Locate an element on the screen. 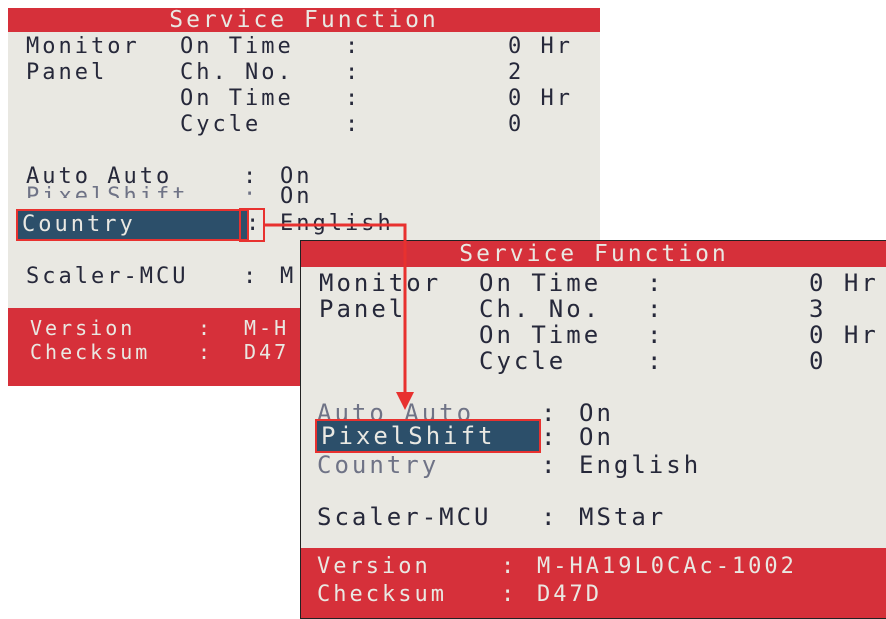 The image size is (886, 619). scaler-mcu-value: MStar is located at coordinates (623, 517).